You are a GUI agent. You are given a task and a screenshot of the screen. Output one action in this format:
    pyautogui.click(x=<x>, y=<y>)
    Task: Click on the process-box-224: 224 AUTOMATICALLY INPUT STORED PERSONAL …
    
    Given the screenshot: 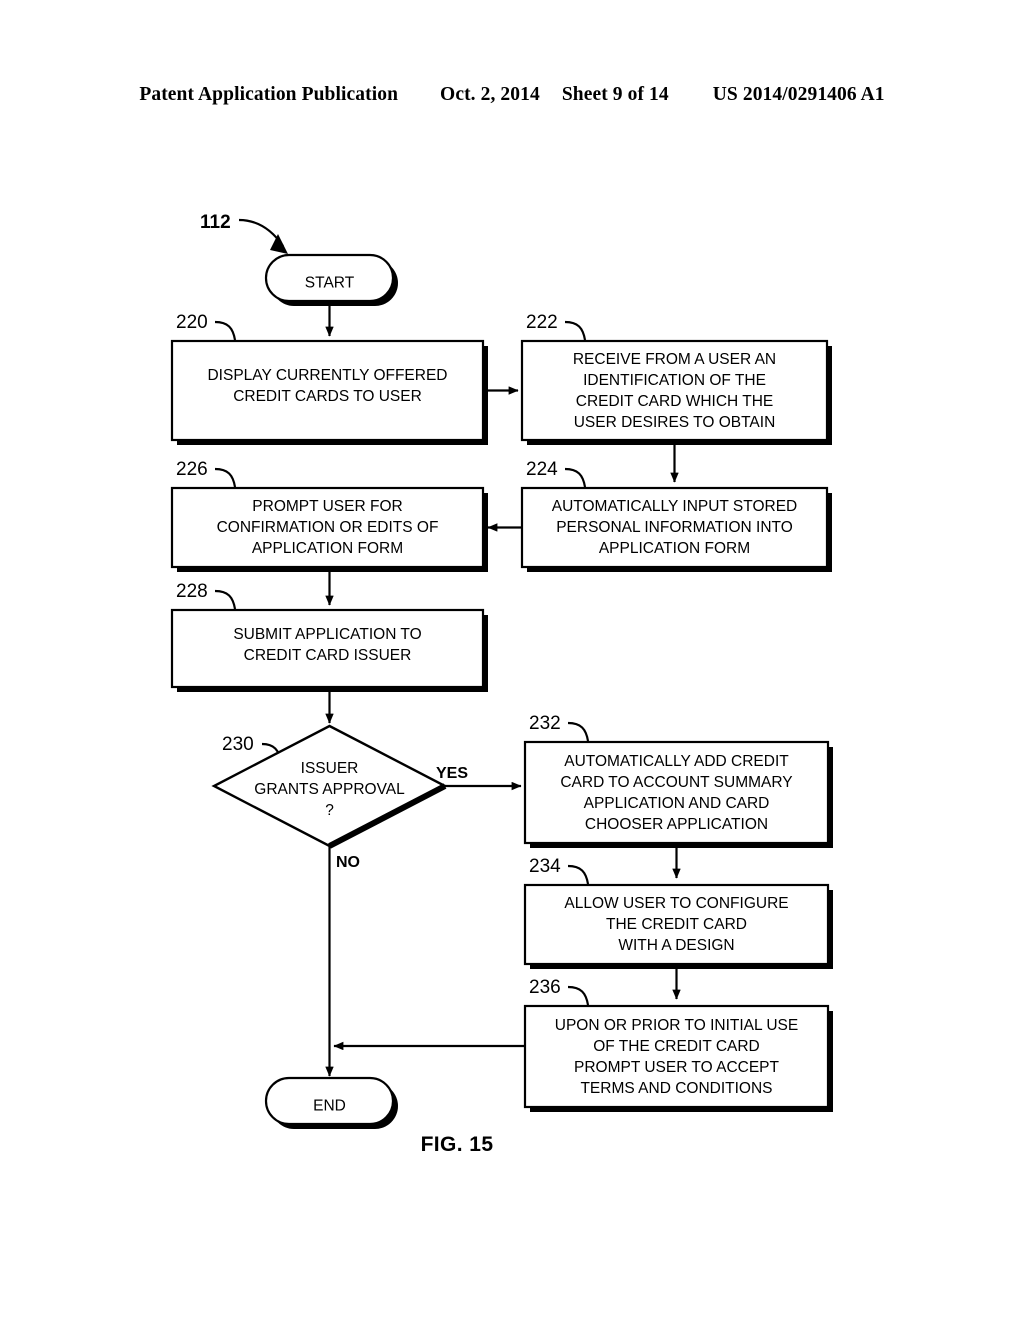 What is the action you would take?
    pyautogui.click(x=676, y=515)
    